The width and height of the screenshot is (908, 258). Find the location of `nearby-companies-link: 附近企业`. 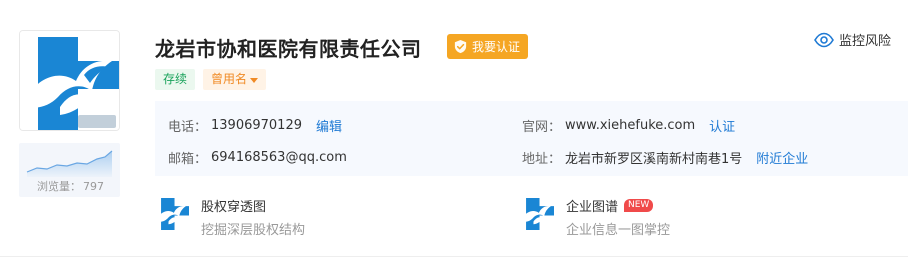

nearby-companies-link: 附近企业 is located at coordinates (782, 157).